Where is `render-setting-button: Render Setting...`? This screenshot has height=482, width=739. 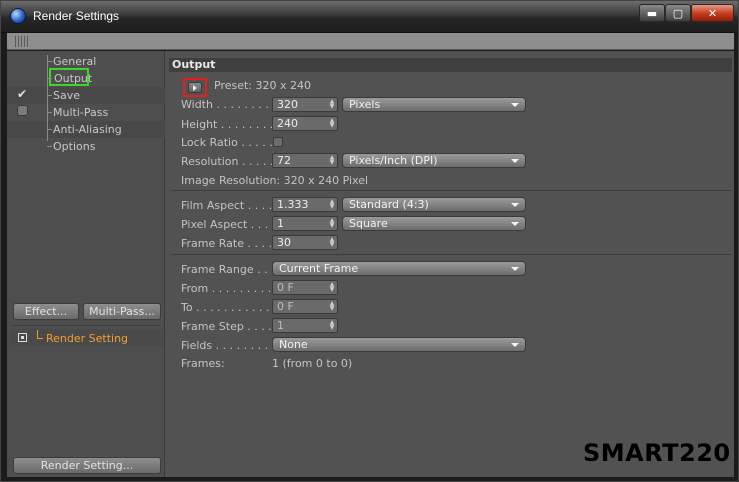
render-setting-button: Render Setting... is located at coordinates (87, 465).